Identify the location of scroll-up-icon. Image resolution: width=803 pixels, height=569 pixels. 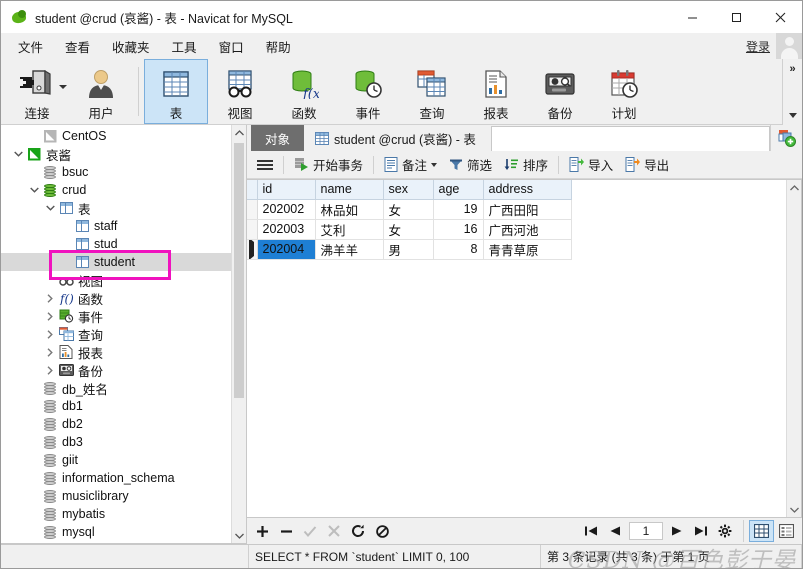
(794, 187).